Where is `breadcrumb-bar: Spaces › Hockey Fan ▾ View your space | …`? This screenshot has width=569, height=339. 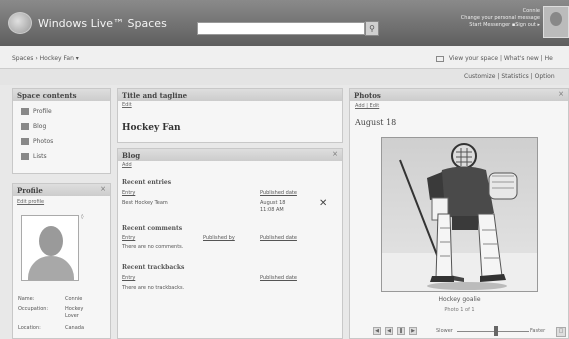 breadcrumb-bar: Spaces › Hockey Fan ▾ View your space | … is located at coordinates (284, 57).